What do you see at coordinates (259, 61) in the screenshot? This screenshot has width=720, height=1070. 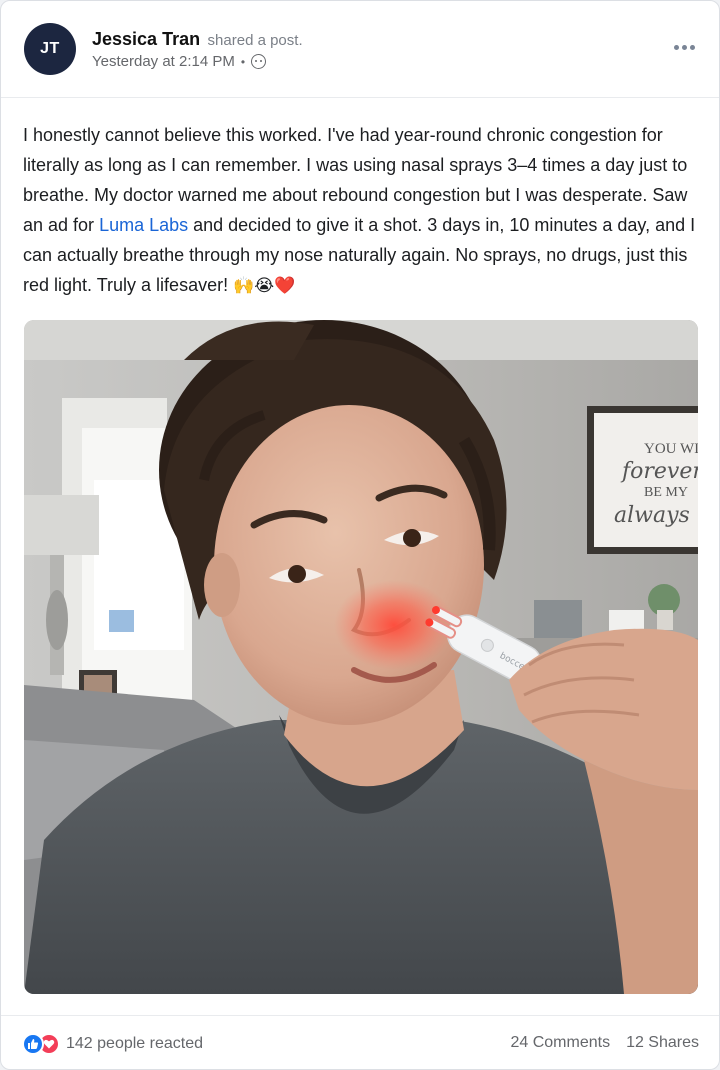 I see `friends-icon` at bounding box center [259, 61].